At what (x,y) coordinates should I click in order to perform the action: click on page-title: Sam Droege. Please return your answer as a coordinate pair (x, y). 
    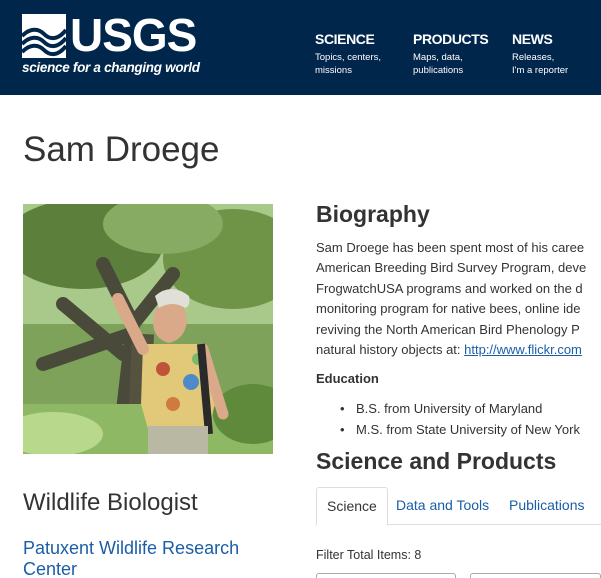
    Looking at the image, I should click on (121, 149).